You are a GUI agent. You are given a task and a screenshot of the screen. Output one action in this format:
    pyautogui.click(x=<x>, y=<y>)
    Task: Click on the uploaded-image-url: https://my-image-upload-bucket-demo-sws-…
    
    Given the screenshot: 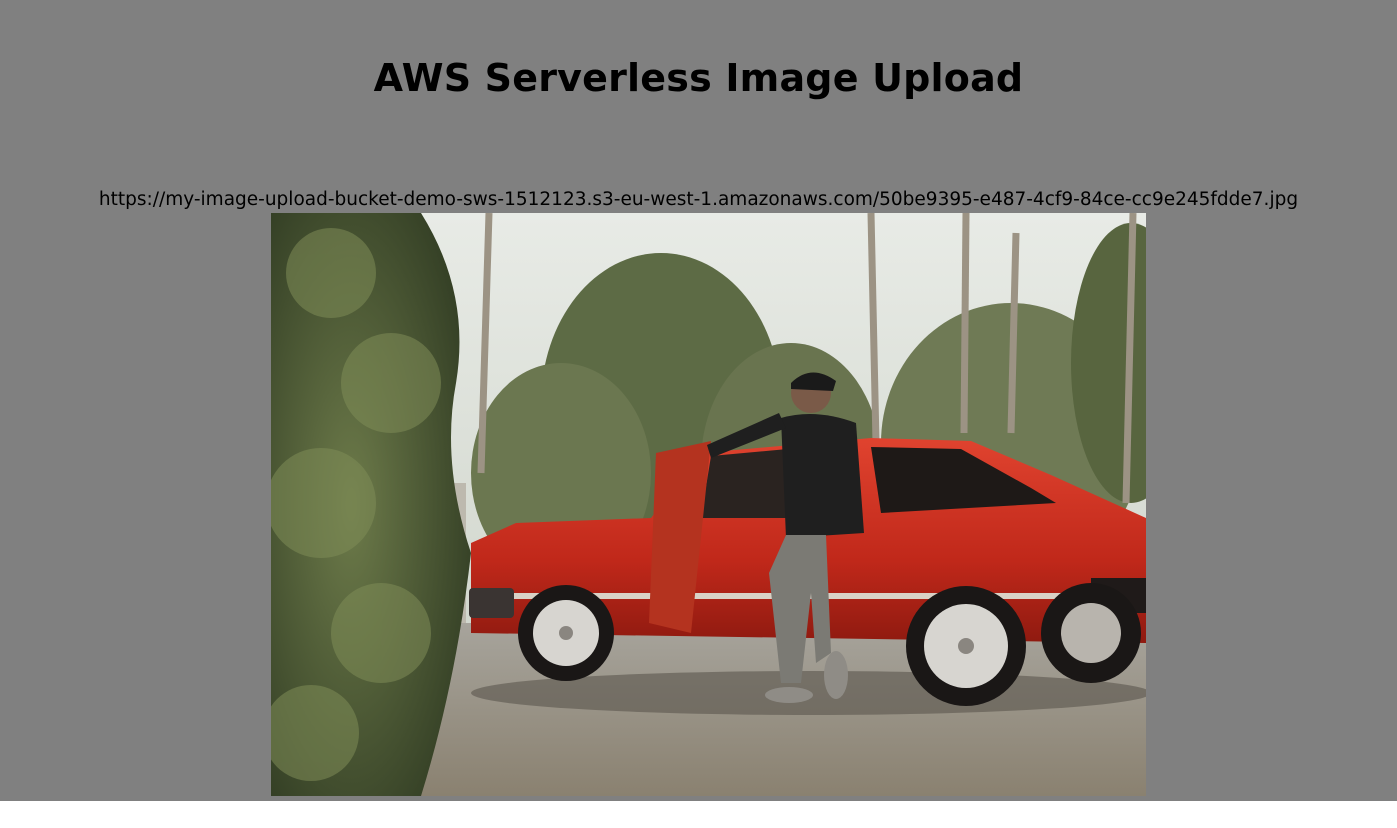 What is the action you would take?
    pyautogui.click(x=698, y=199)
    